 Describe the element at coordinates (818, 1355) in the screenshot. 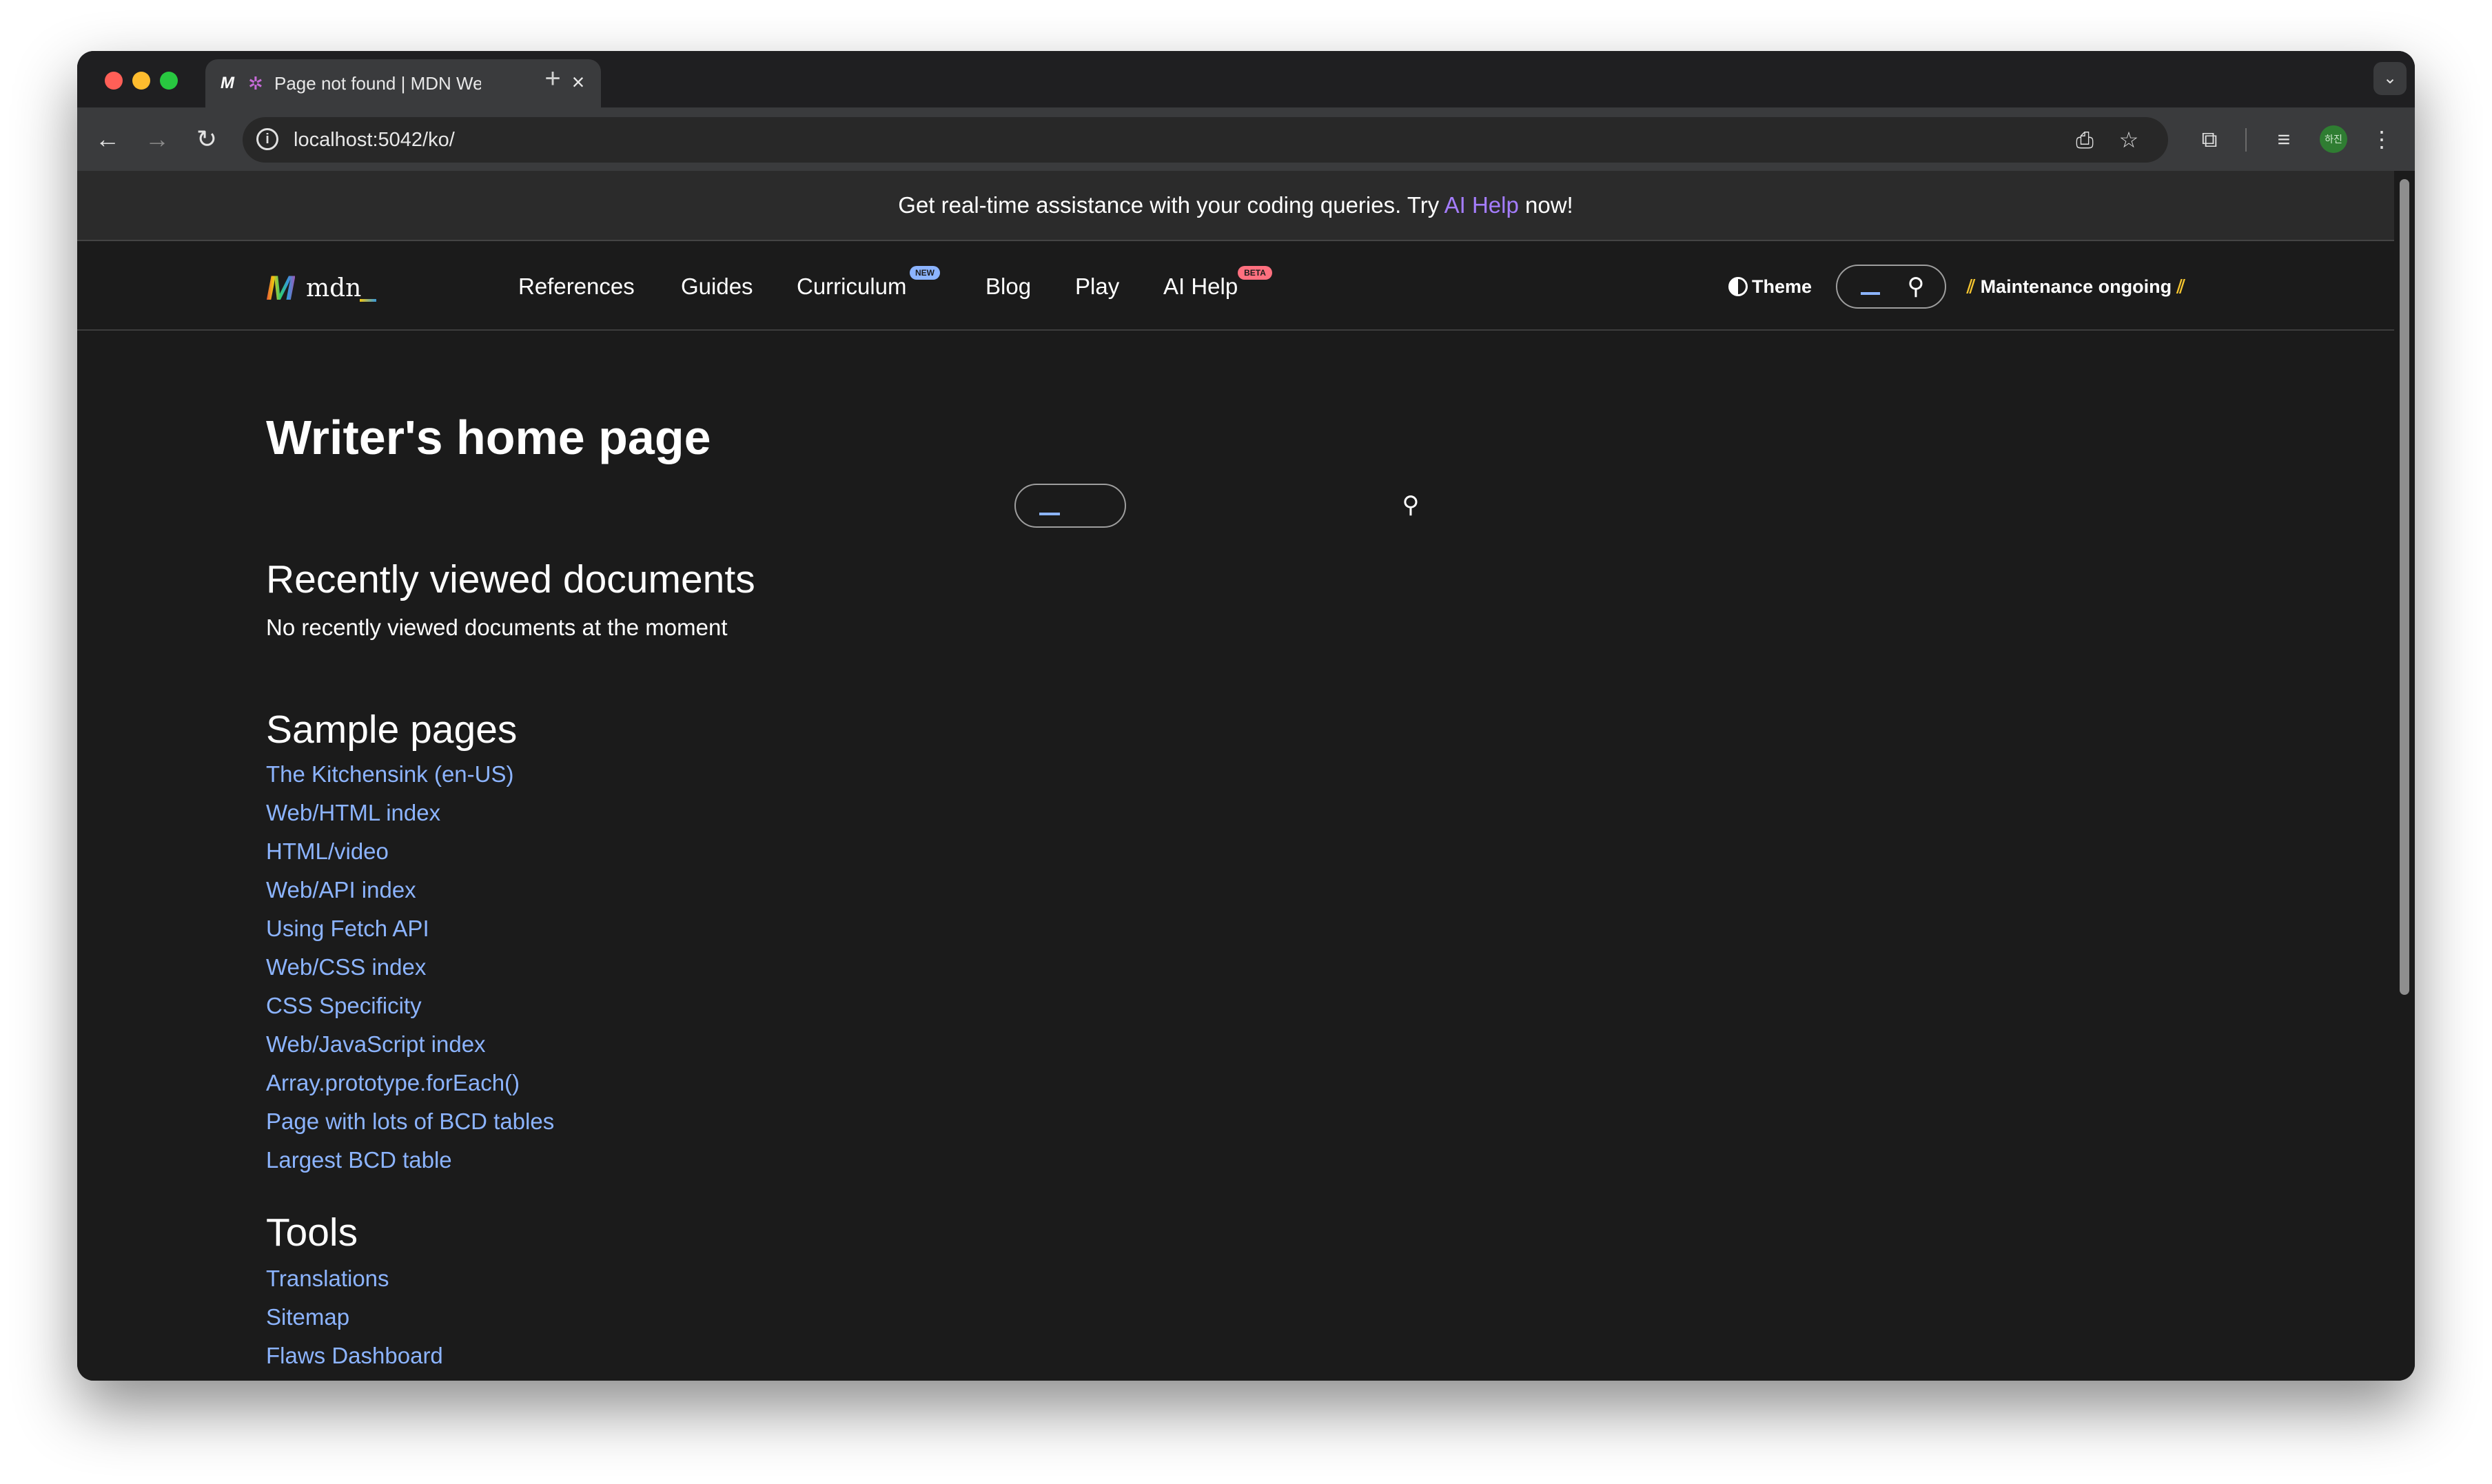

I see `tools-link: Flaws Dashboard` at that location.